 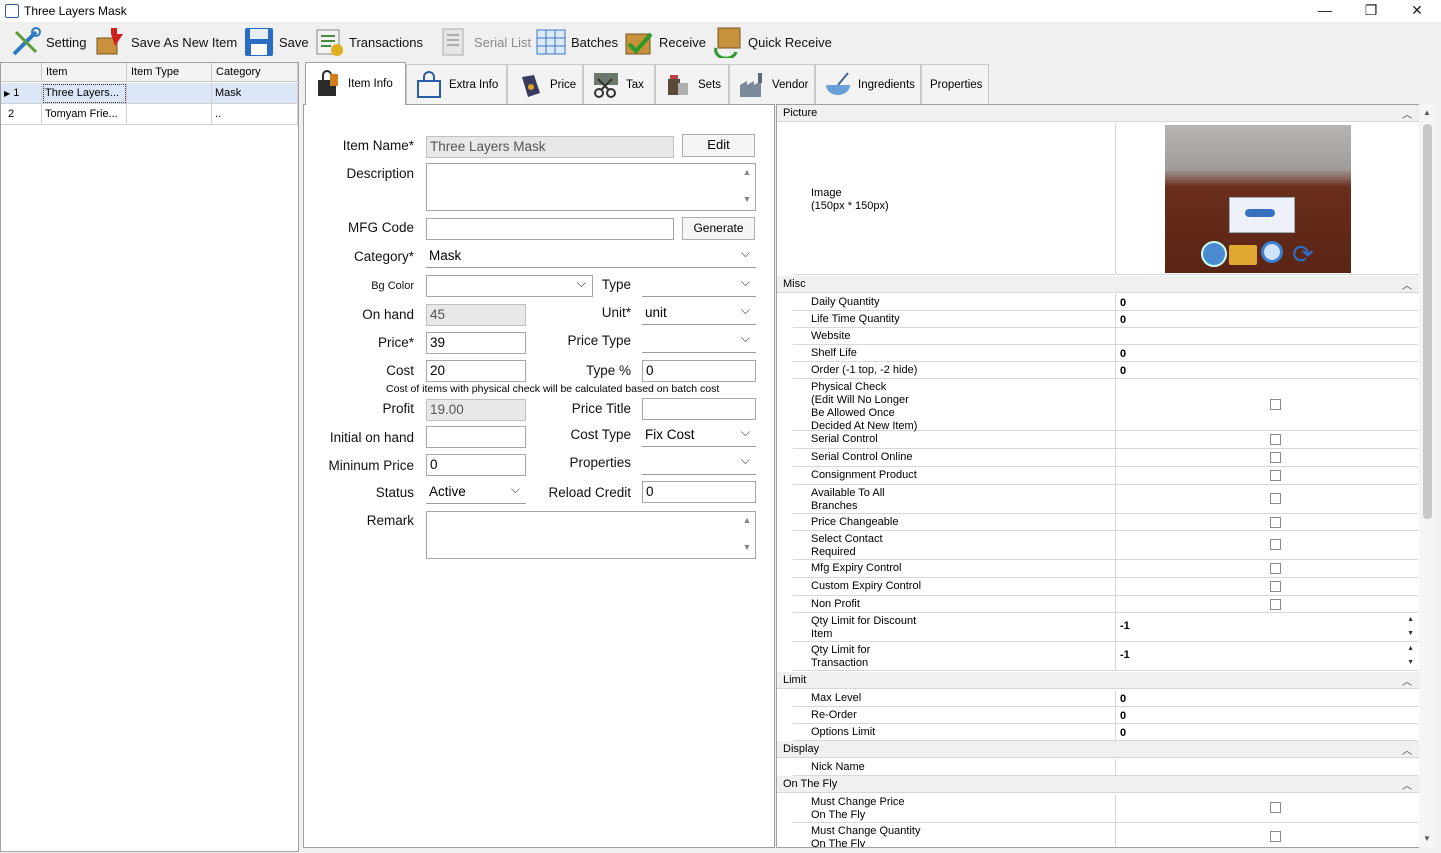 What do you see at coordinates (276, 42) in the screenshot?
I see `save-button: Save` at bounding box center [276, 42].